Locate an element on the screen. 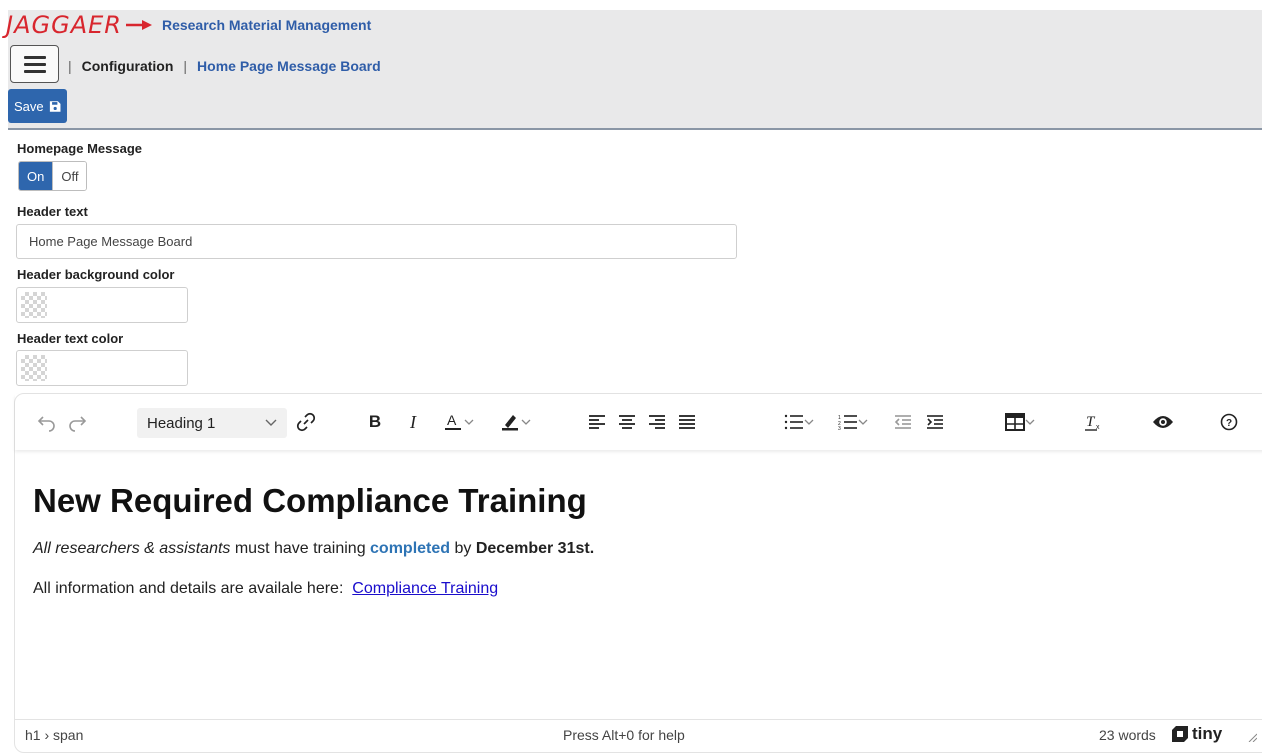  bold-date-text: December 31st. is located at coordinates (535, 548).